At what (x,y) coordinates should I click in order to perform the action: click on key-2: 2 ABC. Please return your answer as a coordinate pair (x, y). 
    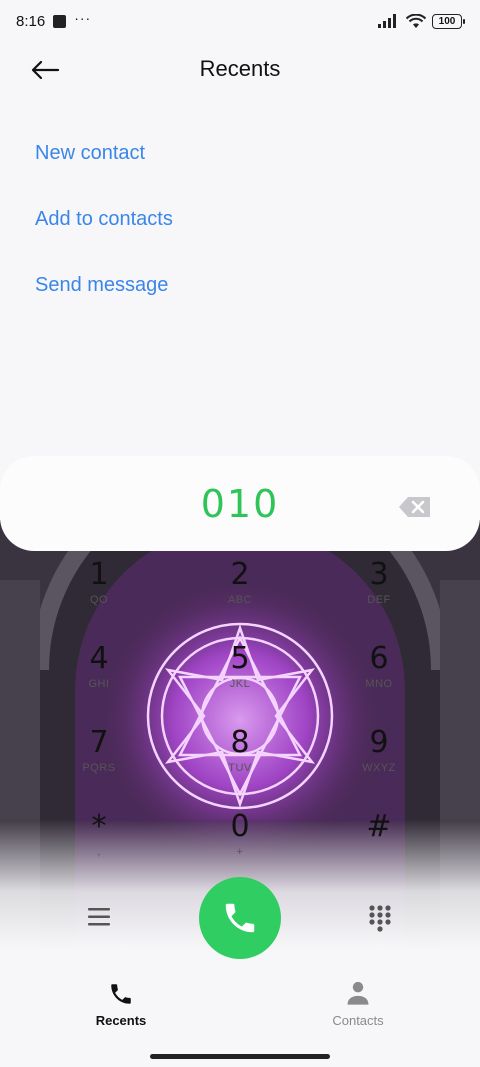
    Looking at the image, I should click on (240, 596).